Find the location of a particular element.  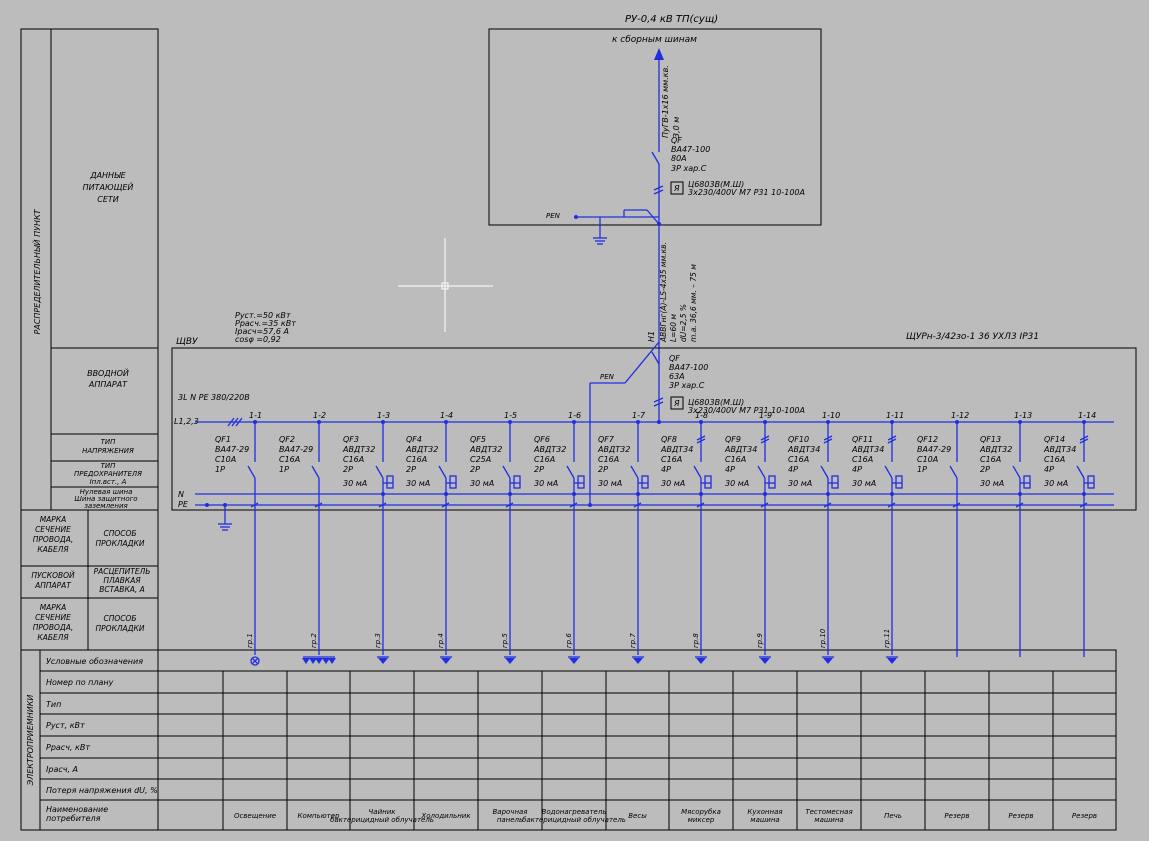

consumer-name: Водонагреватель бактерицидный облучатель is located at coordinates (574, 816).